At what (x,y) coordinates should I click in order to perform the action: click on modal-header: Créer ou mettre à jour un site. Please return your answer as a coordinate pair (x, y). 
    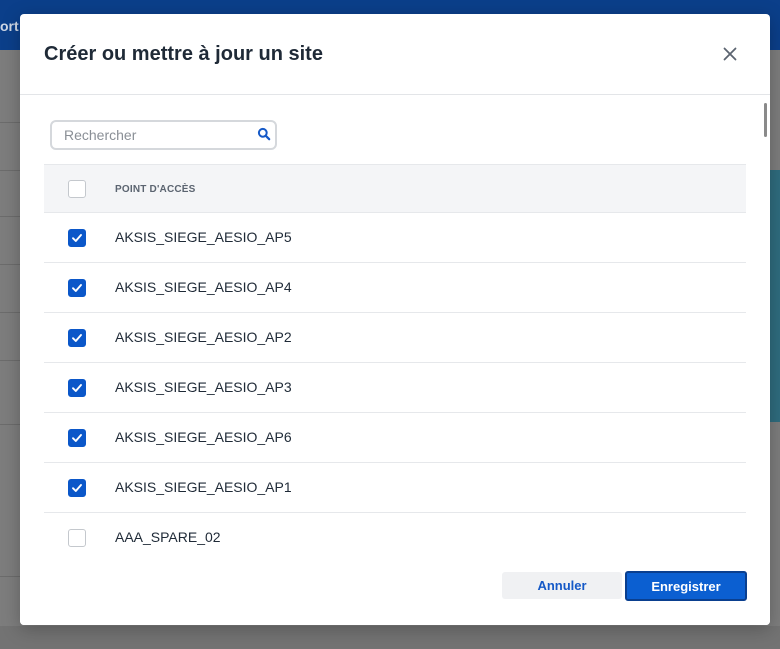
    Looking at the image, I should click on (395, 54).